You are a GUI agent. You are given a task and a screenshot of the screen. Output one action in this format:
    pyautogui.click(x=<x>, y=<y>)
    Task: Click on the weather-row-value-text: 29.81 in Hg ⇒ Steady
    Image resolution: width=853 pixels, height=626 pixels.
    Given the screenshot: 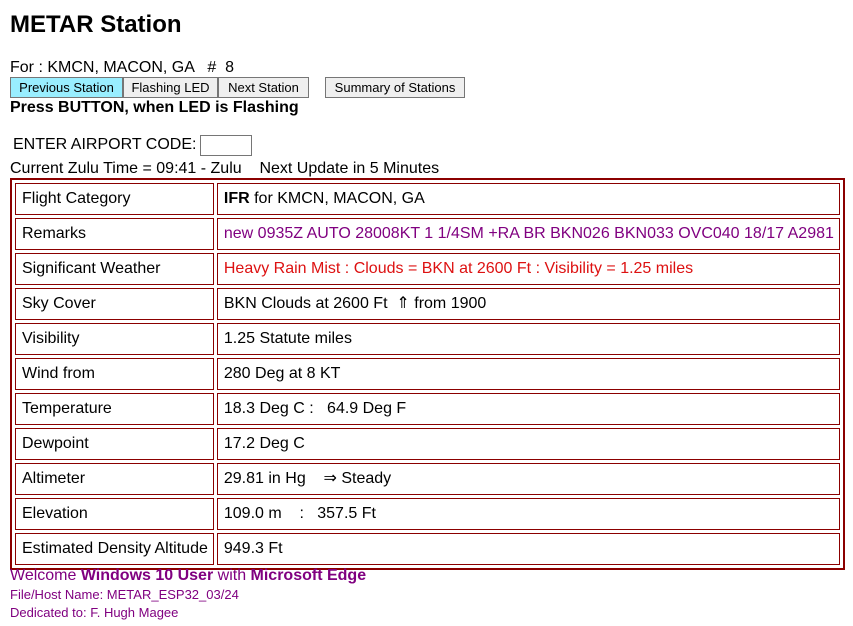 What is the action you would take?
    pyautogui.click(x=307, y=478)
    